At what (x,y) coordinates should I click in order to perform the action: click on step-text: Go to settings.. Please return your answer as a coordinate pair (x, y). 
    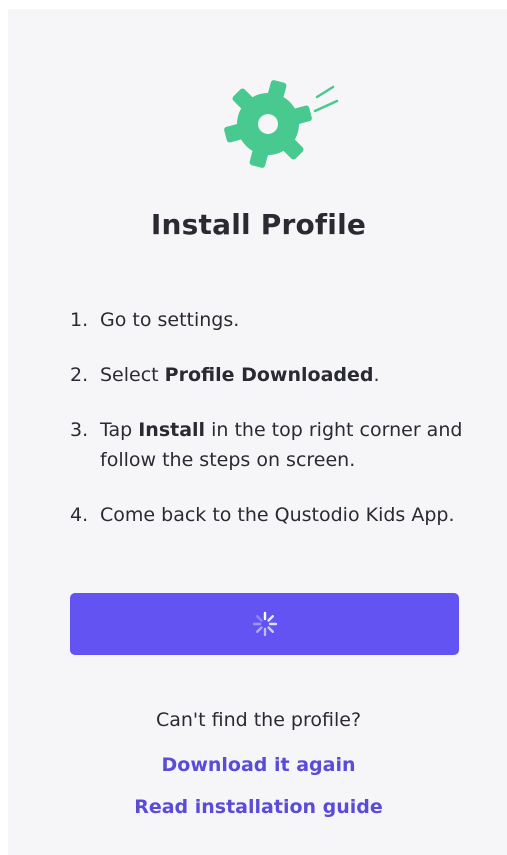
    Looking at the image, I should click on (170, 320).